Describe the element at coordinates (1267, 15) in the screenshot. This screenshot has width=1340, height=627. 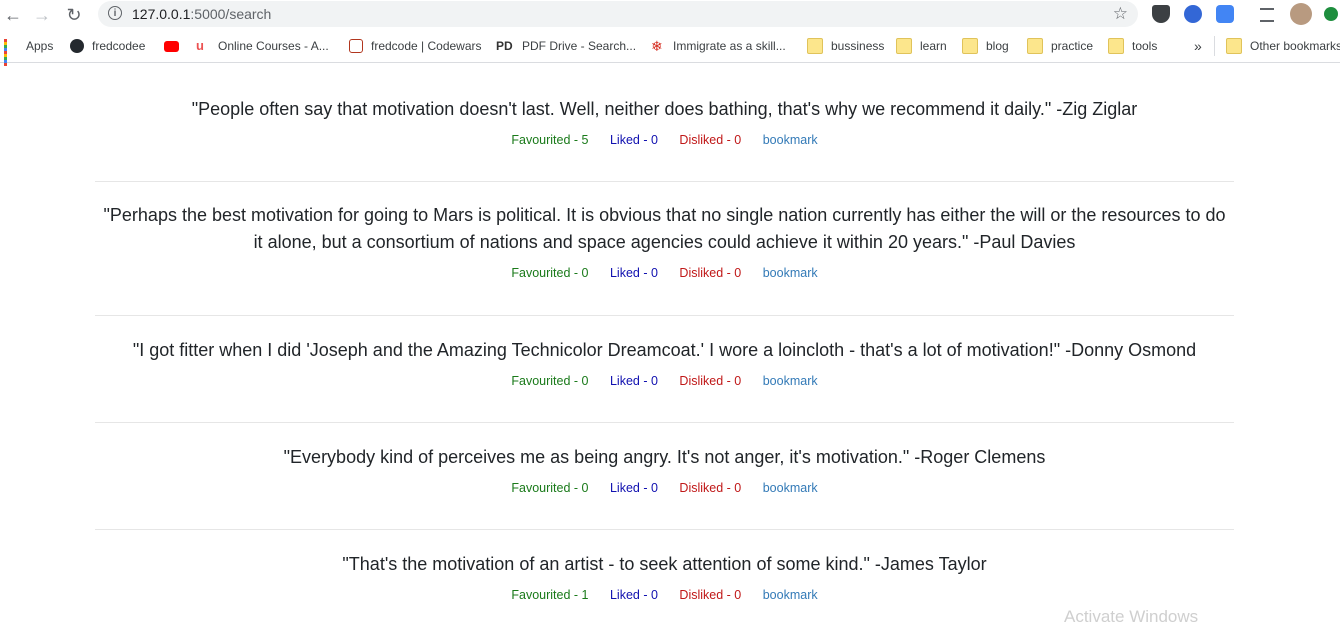
I see `reading-list-icon` at that location.